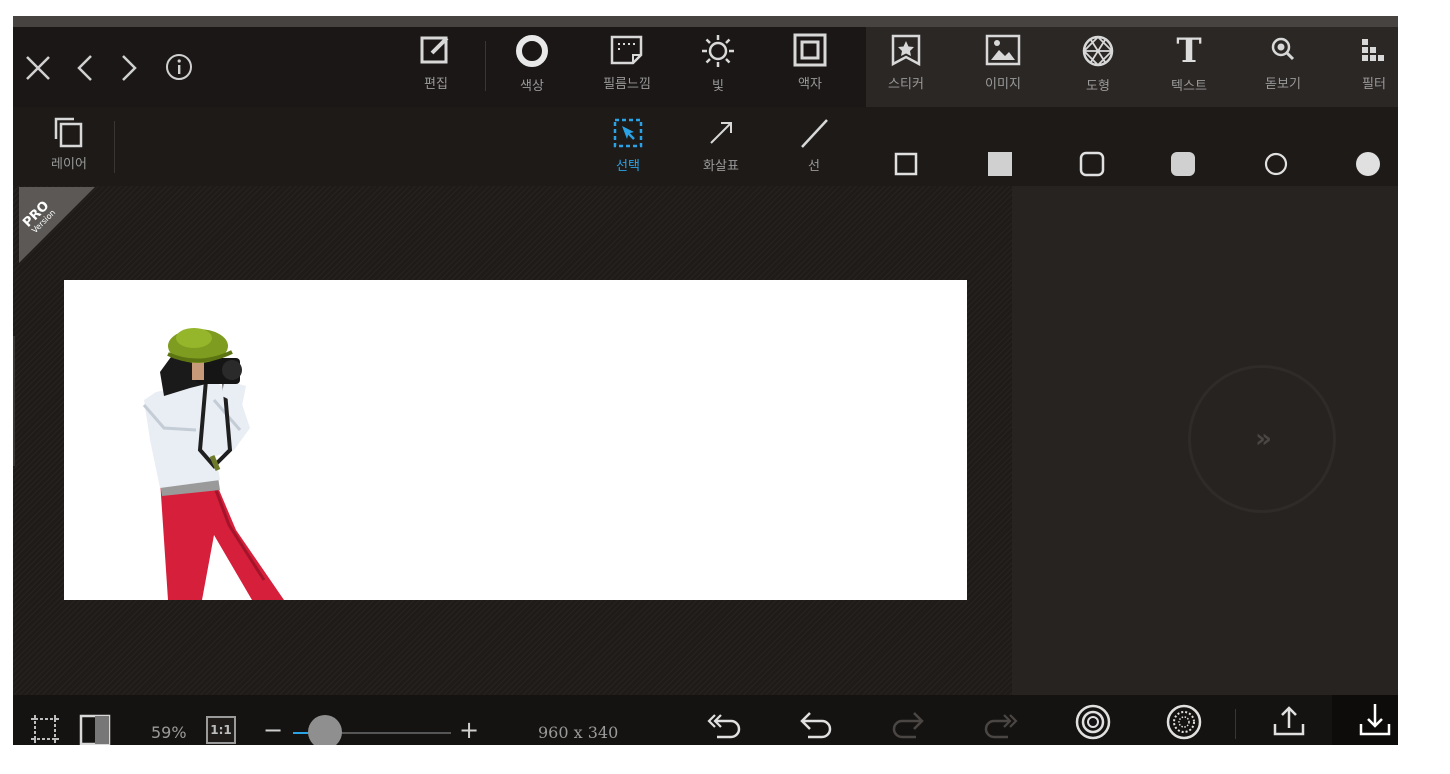 The image size is (1450, 774). I want to click on tool-film: 필름느낌, so click(627, 62).